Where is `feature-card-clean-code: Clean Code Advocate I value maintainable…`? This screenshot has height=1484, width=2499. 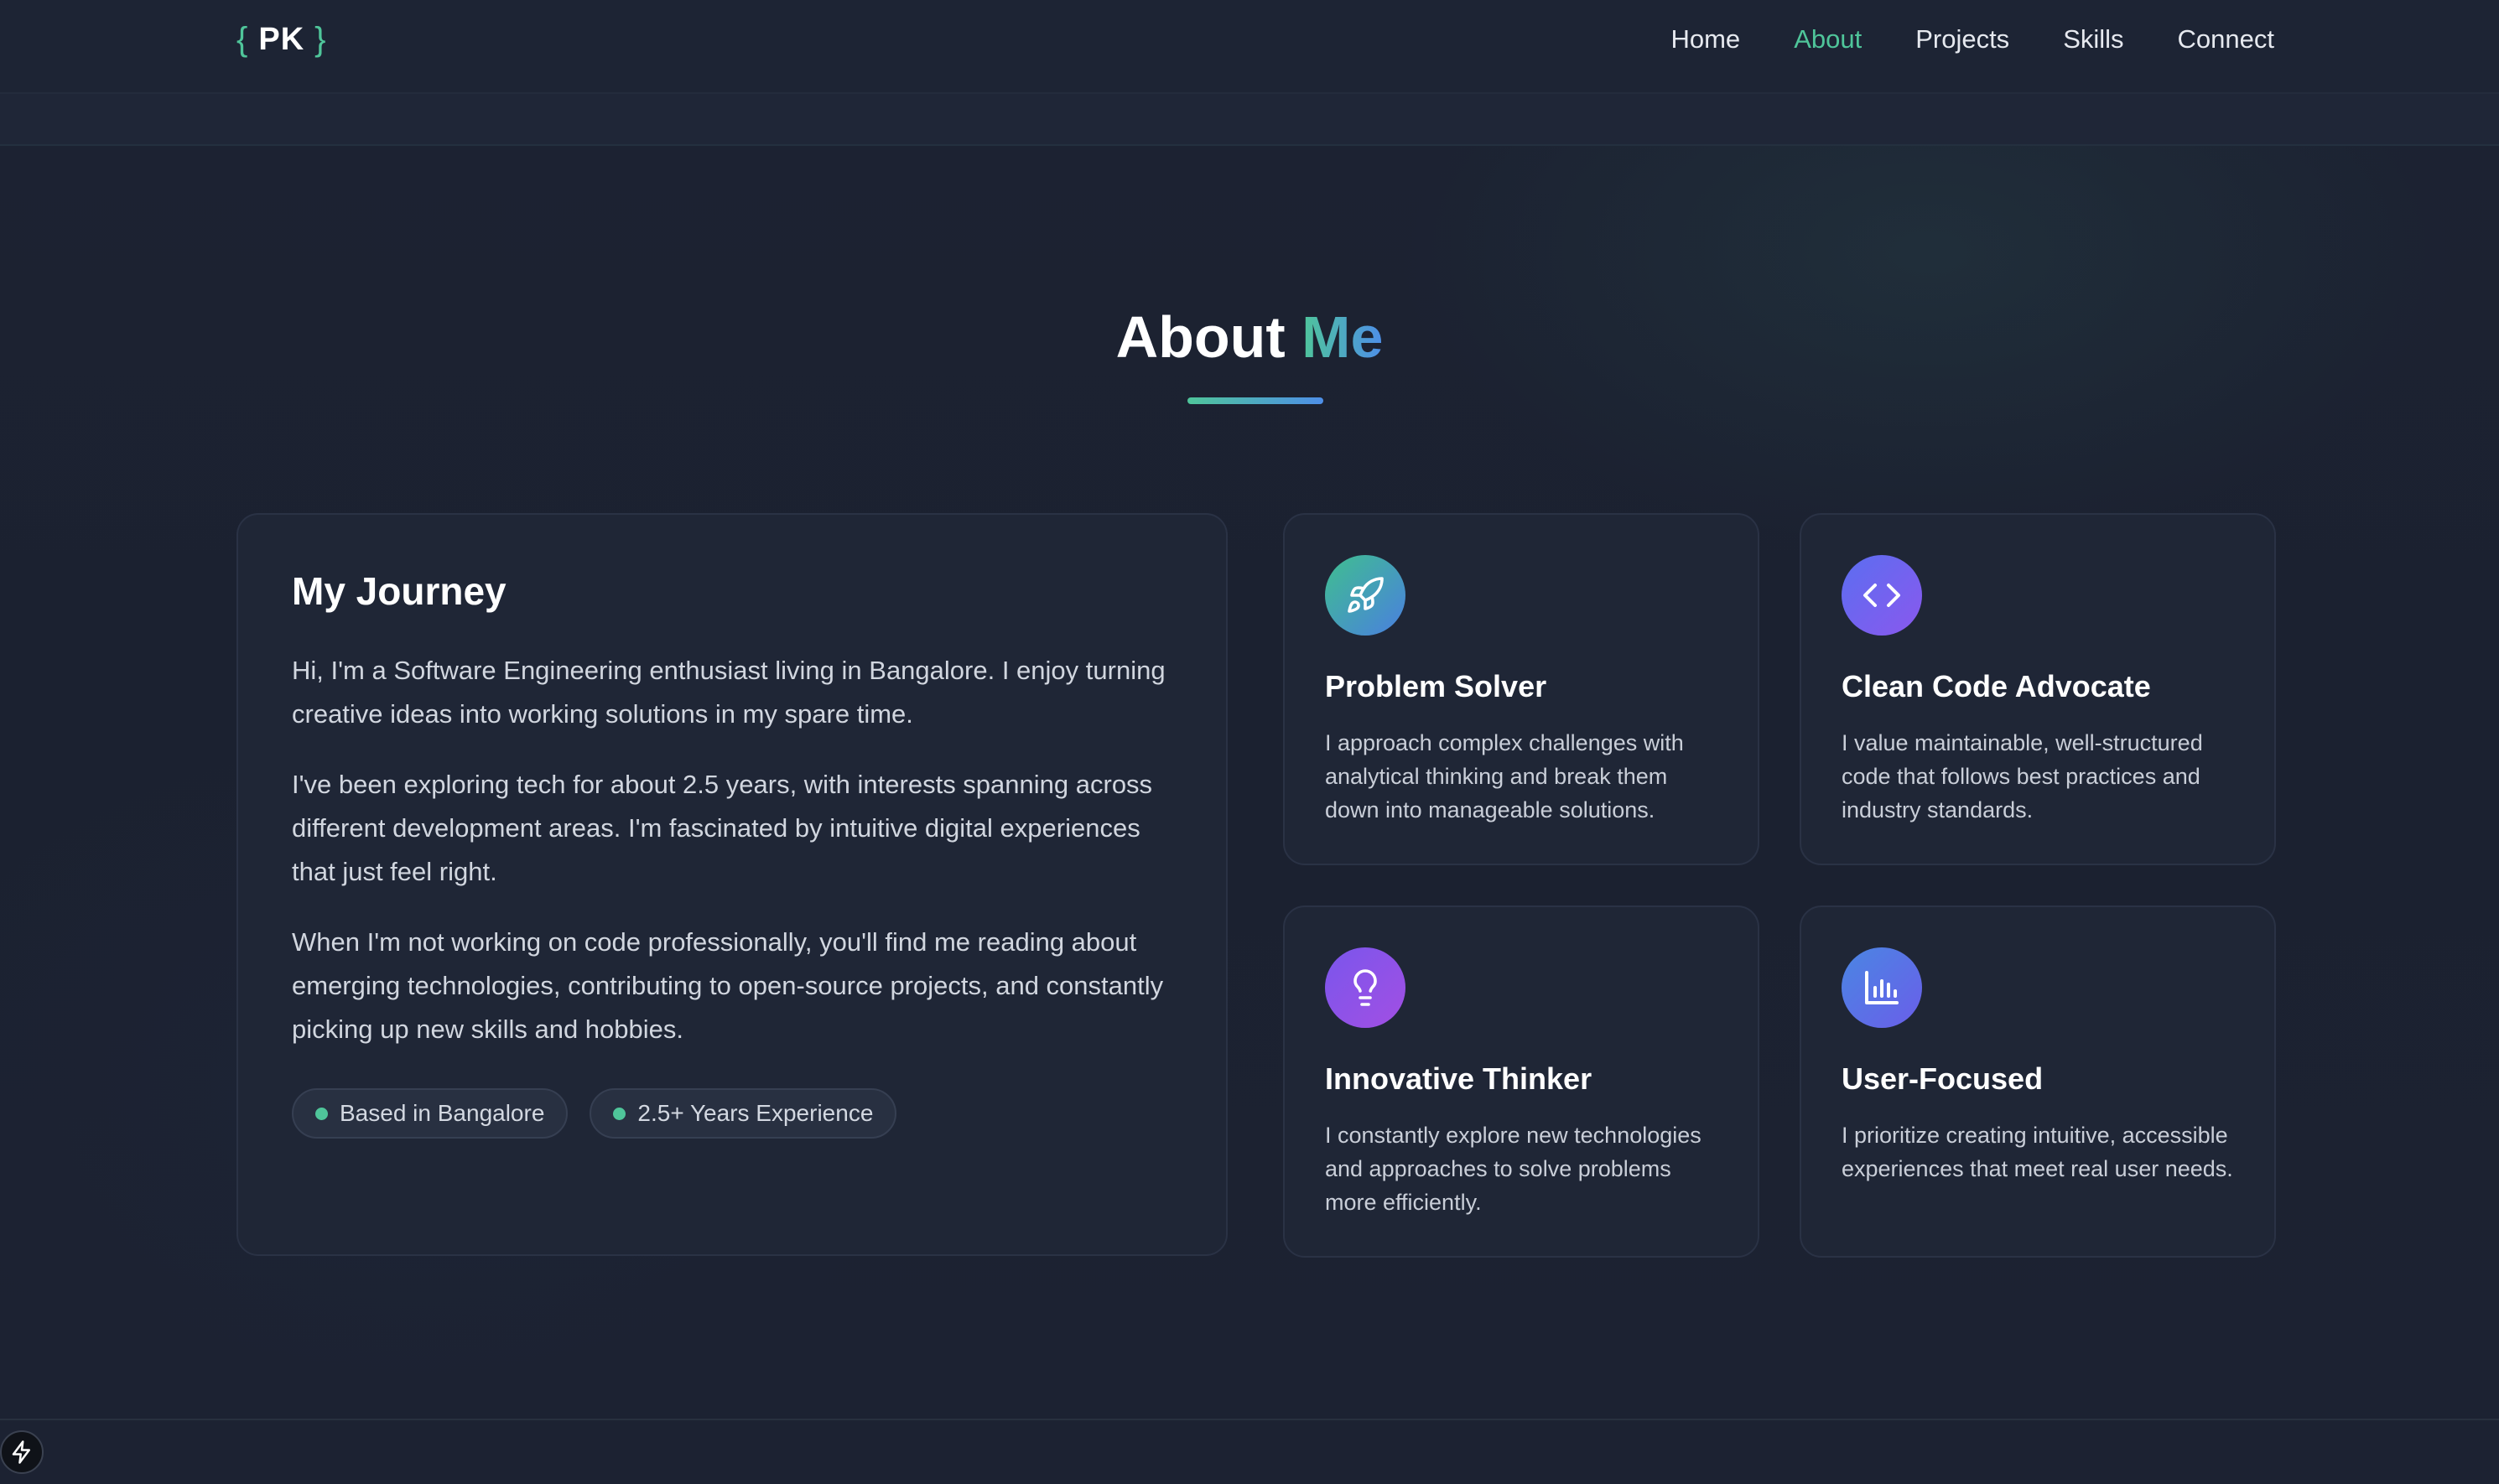
feature-card-clean-code: Clean Code Advocate I value maintainable… is located at coordinates (2038, 689).